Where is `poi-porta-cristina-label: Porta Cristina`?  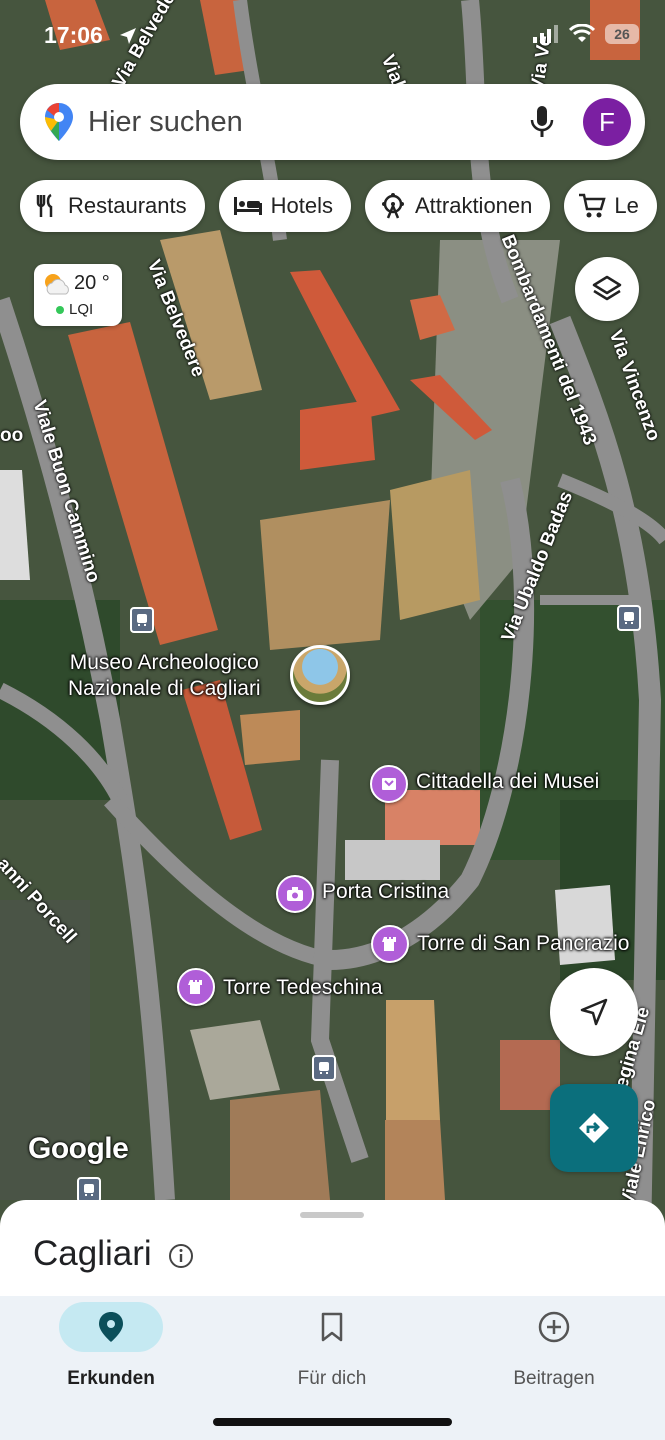
poi-porta-cristina-label: Porta Cristina is located at coordinates (385, 892).